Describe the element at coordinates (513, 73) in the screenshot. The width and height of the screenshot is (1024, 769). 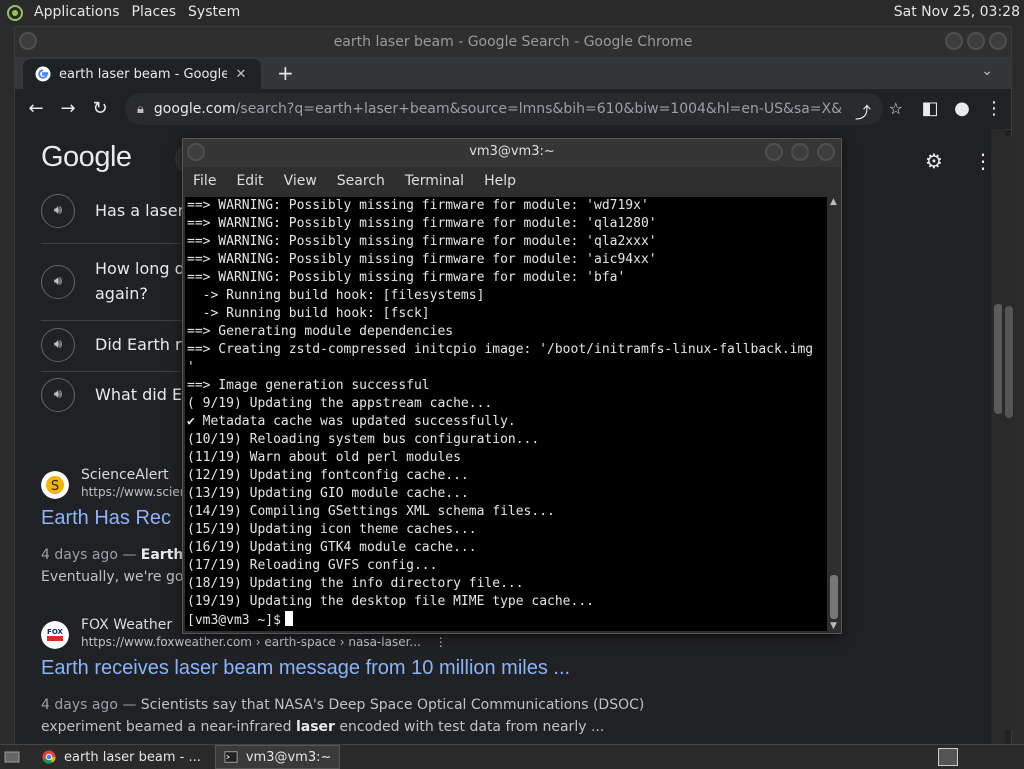
I see `tabstrip: earth laser beam - Google Se ✕ + ⌄` at that location.